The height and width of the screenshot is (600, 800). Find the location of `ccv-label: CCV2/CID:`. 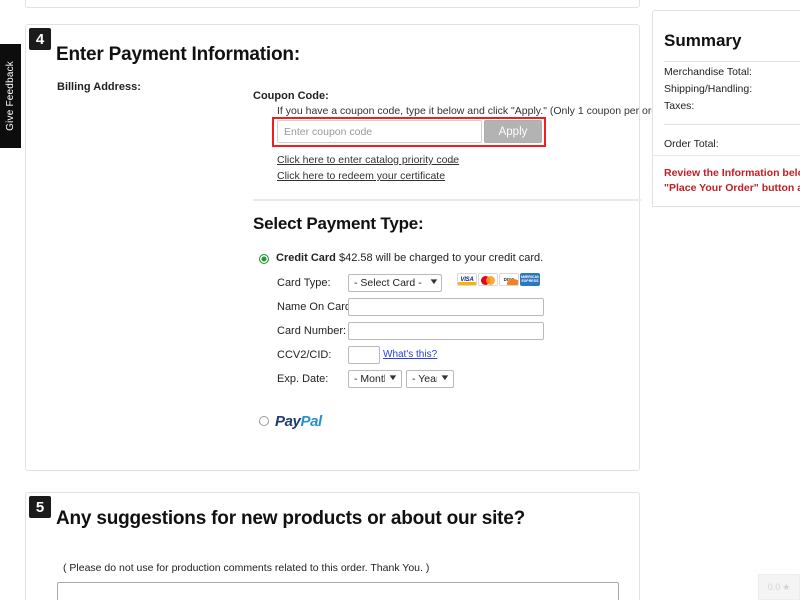

ccv-label: CCV2/CID: is located at coordinates (304, 355).